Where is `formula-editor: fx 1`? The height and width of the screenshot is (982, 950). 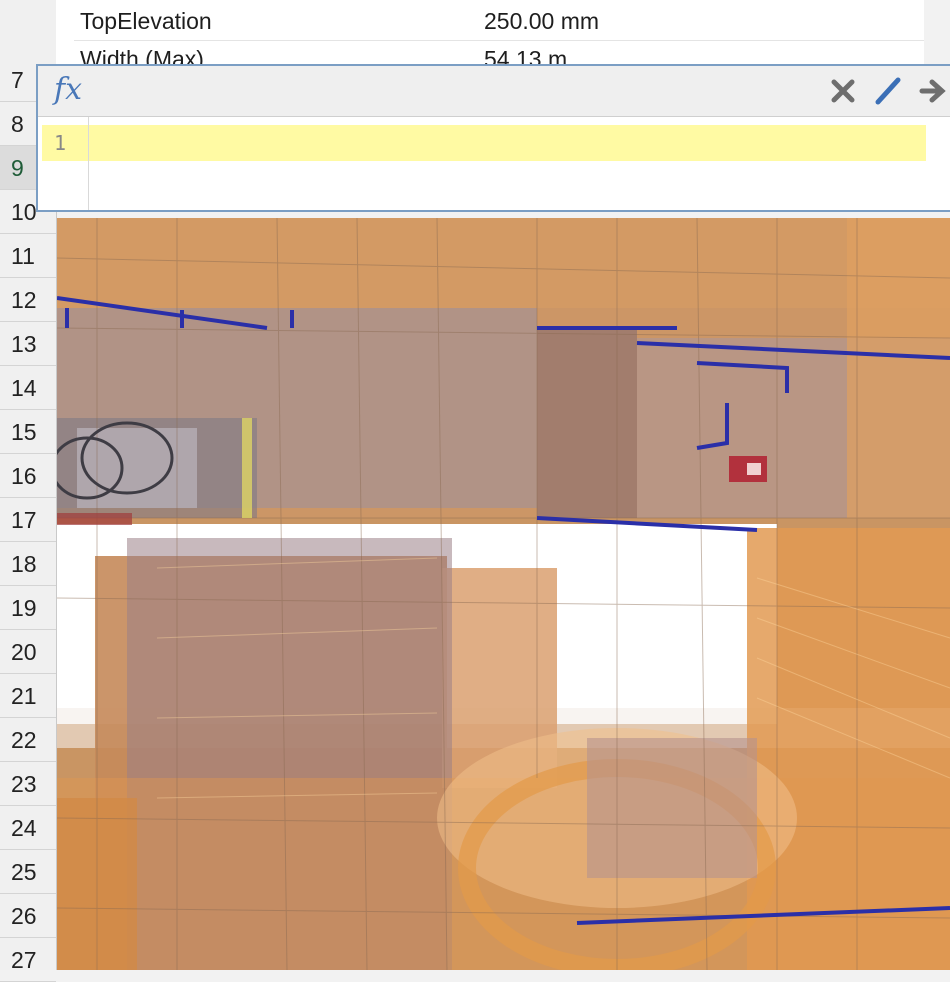
formula-editor: fx 1 is located at coordinates (493, 138).